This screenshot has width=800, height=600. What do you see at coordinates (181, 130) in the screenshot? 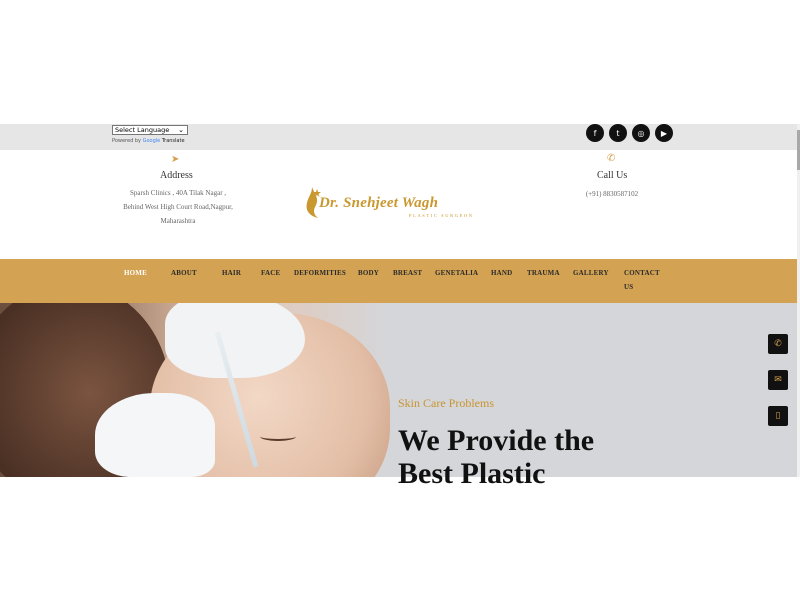
I see `chevron-down-icon: ⌄` at bounding box center [181, 130].